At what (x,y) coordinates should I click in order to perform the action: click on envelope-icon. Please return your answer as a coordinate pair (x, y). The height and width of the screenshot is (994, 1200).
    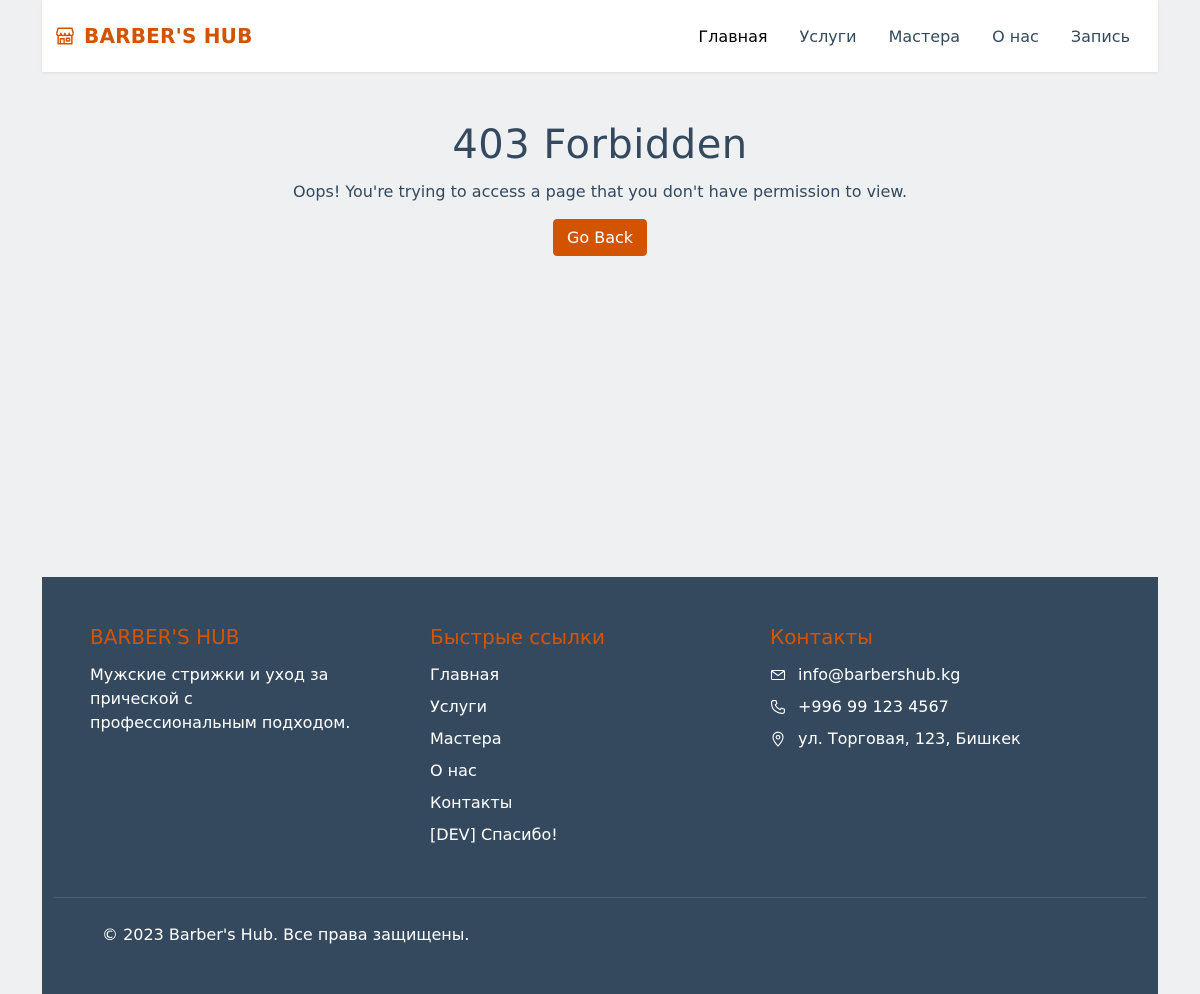
    Looking at the image, I should click on (778, 676).